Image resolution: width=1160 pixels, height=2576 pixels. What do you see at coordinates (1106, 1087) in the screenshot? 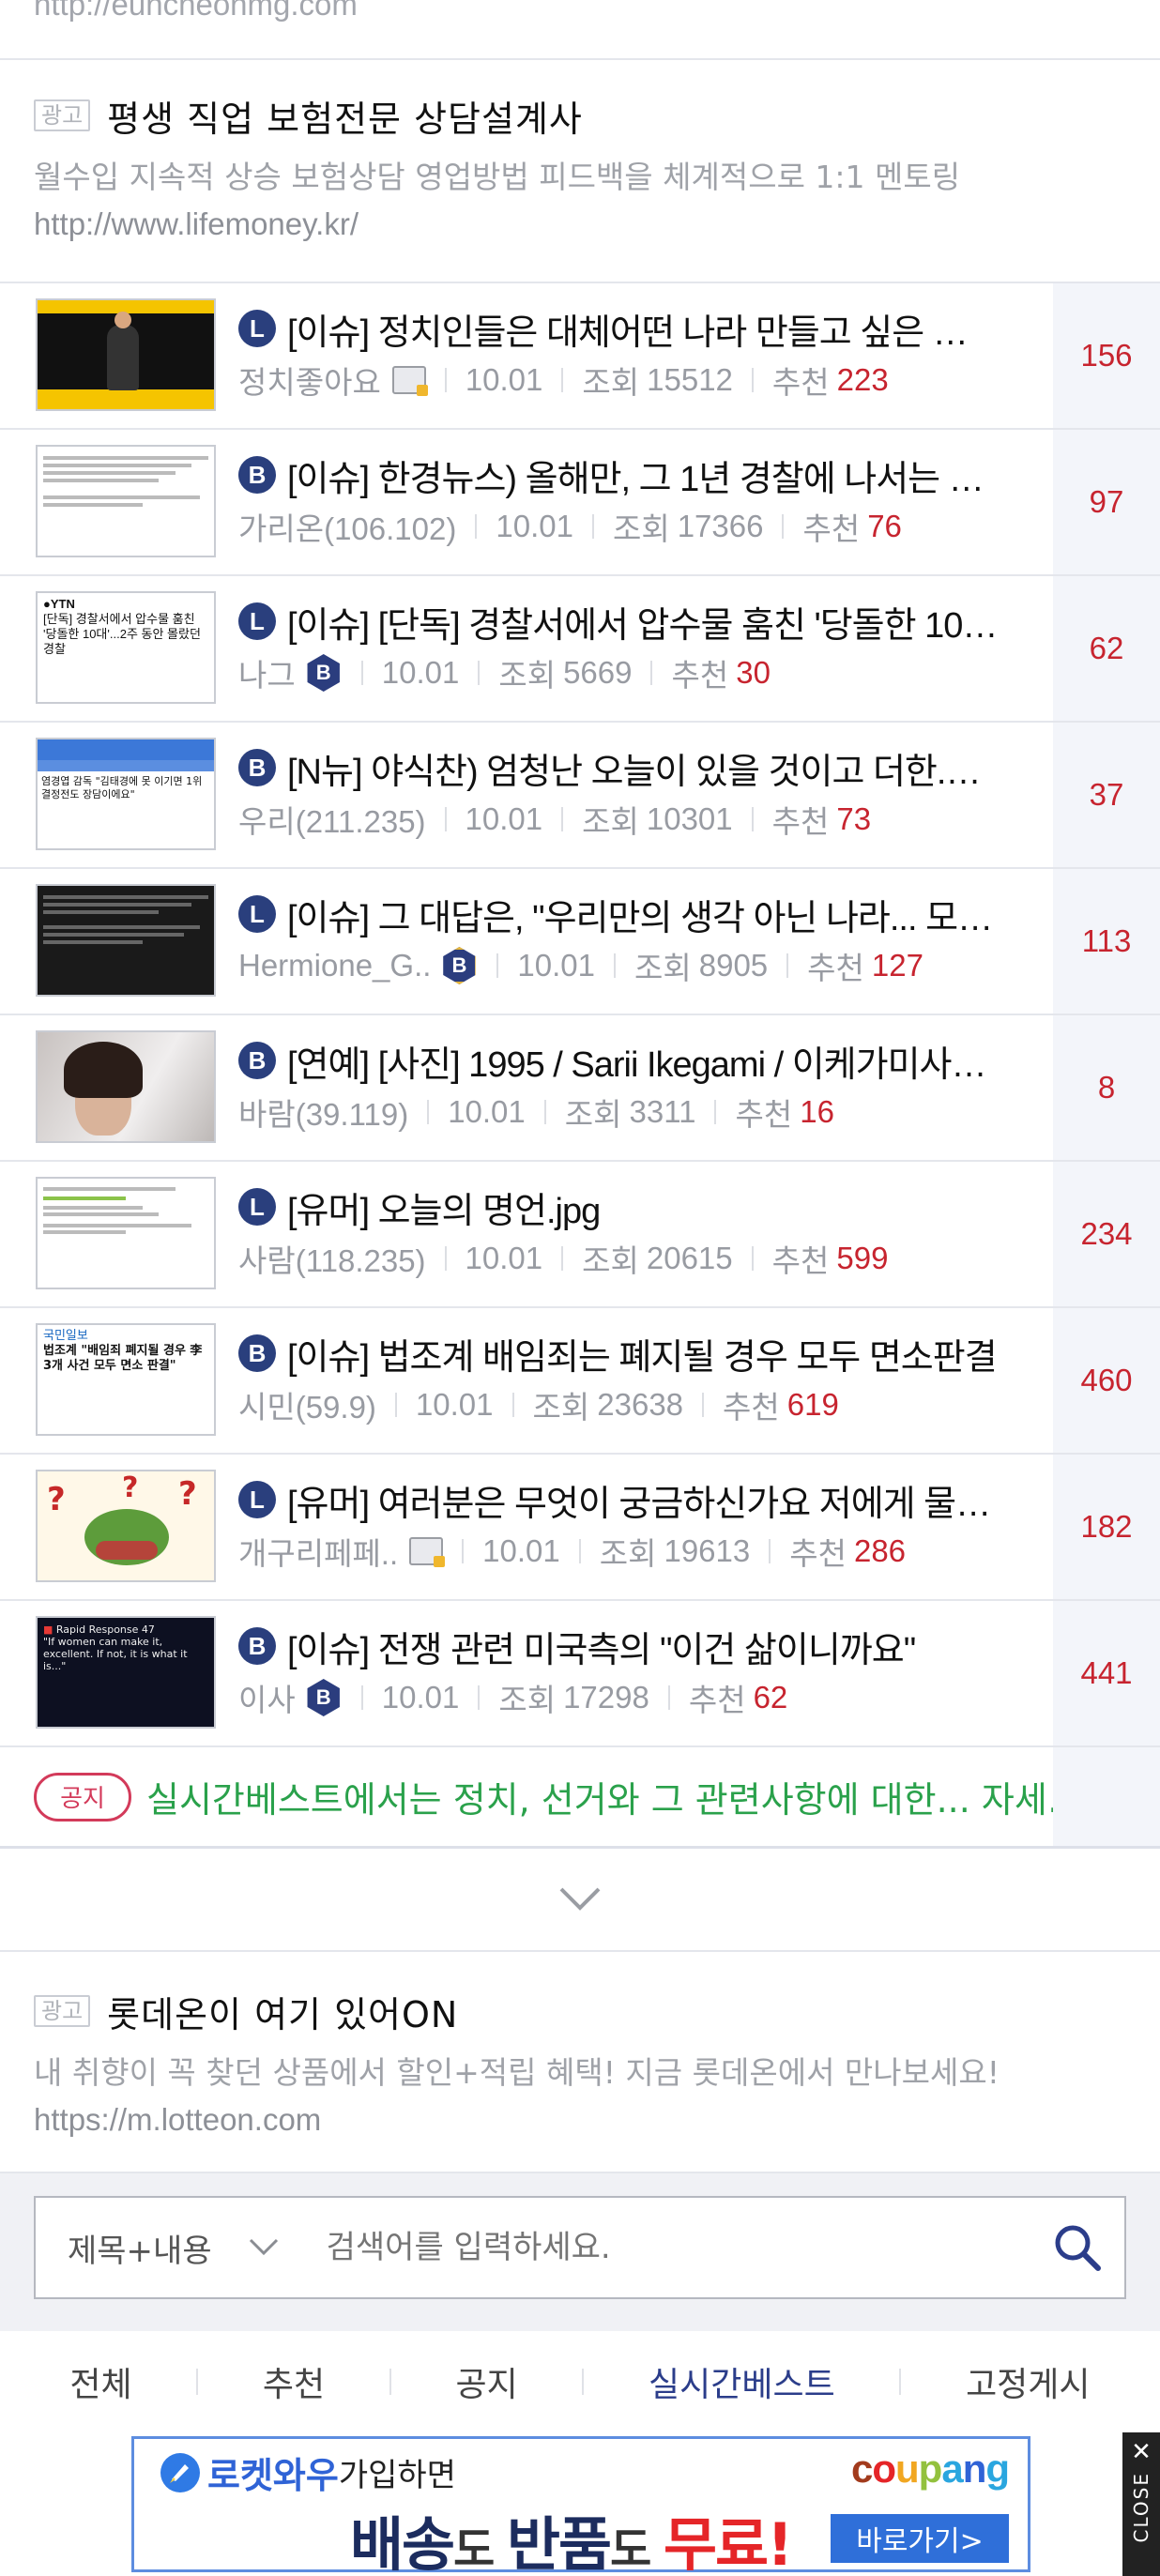
I see `post-comment-count: 8` at bounding box center [1106, 1087].